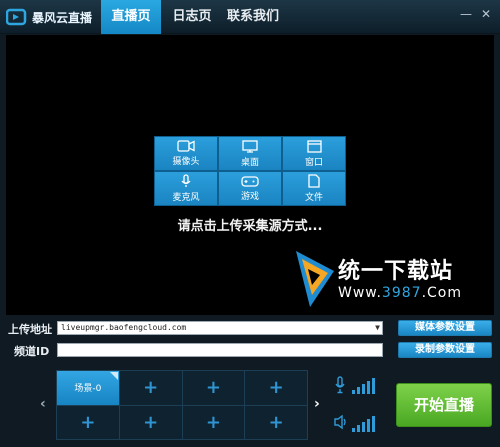 This screenshot has height=447, width=500. I want to click on title-bar: 暴风云直播 直播页 日志页 联系我们 — ✕, so click(250, 17).